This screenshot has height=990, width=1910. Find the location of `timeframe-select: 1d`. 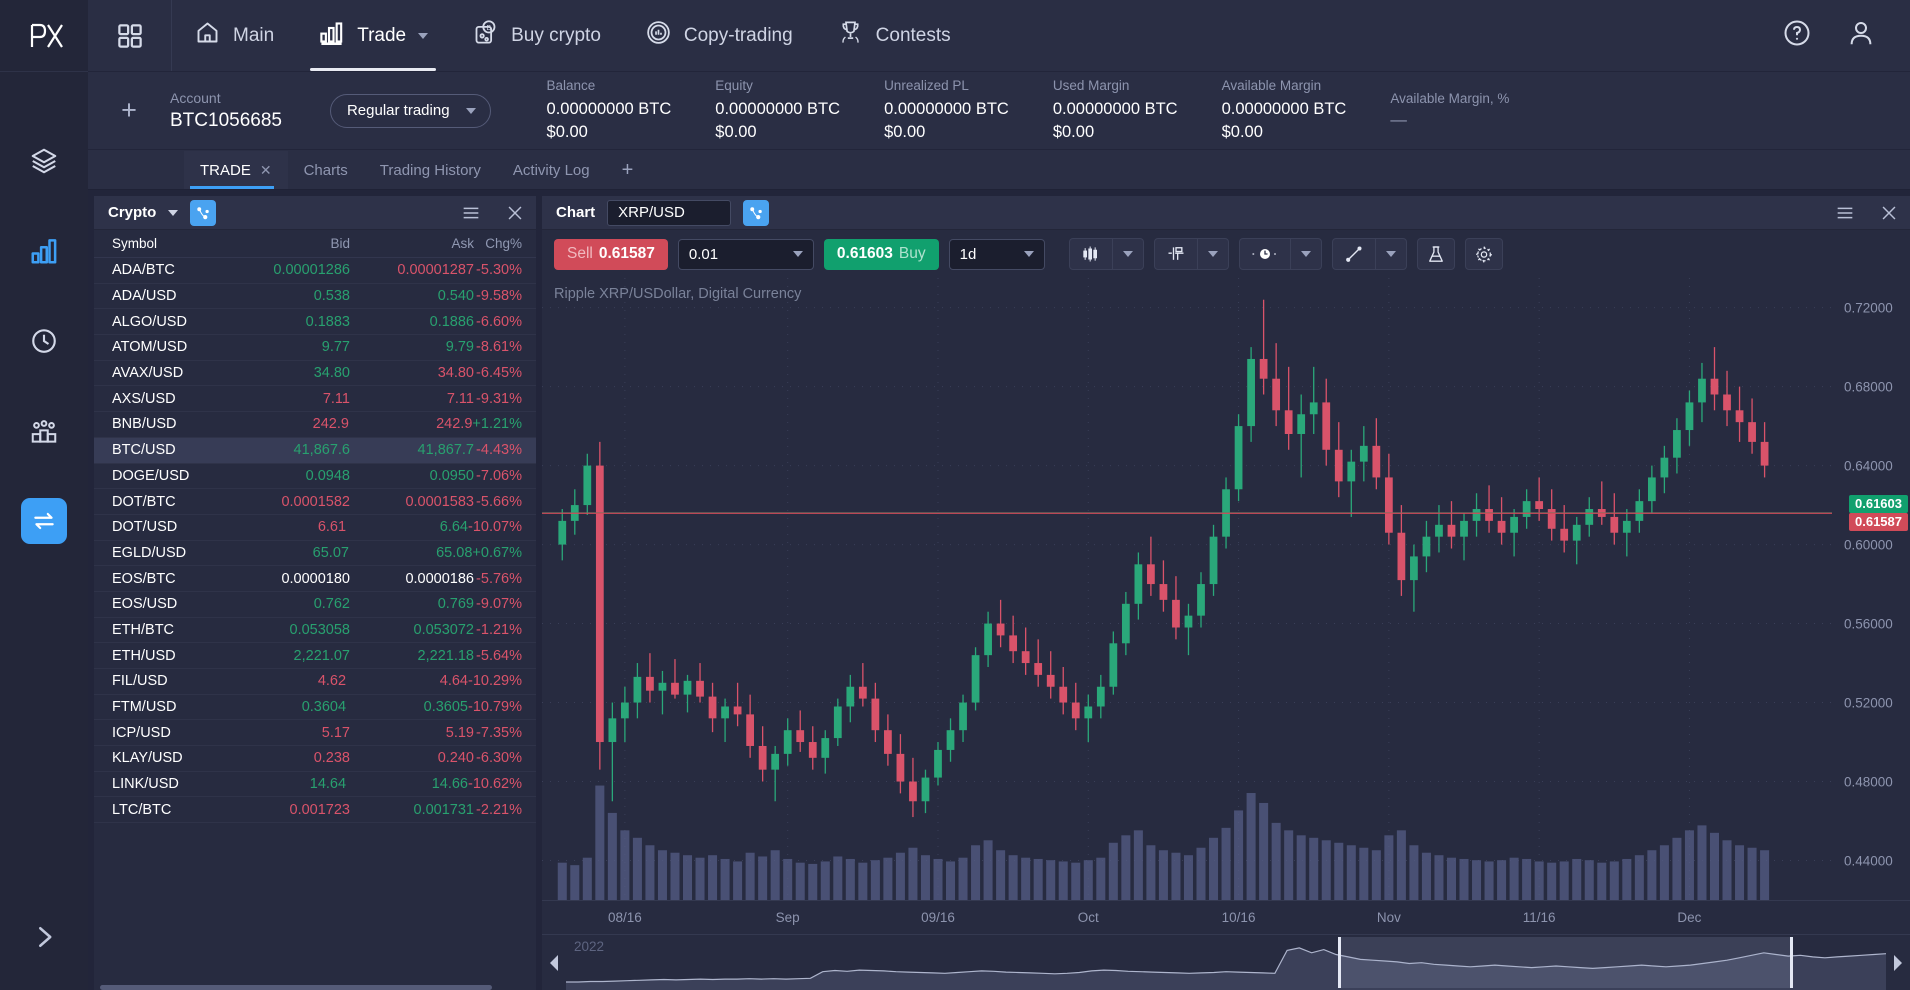

timeframe-select: 1d is located at coordinates (996, 254).